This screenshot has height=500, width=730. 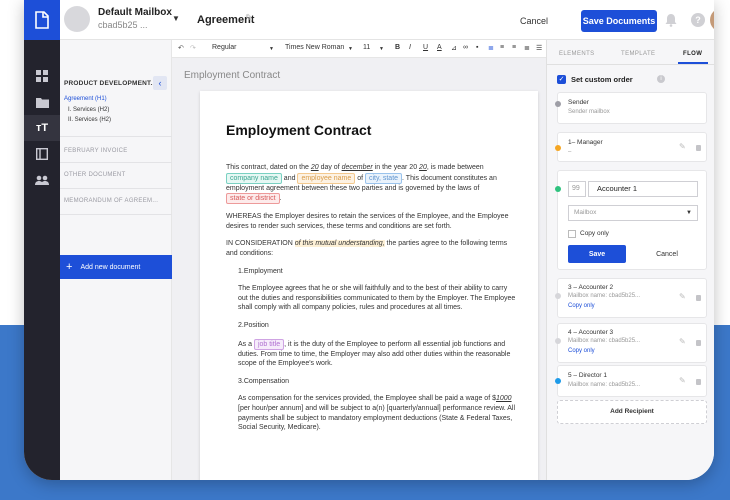 What do you see at coordinates (371, 382) in the screenshot?
I see `section-3-title: 3.Compensation` at bounding box center [371, 382].